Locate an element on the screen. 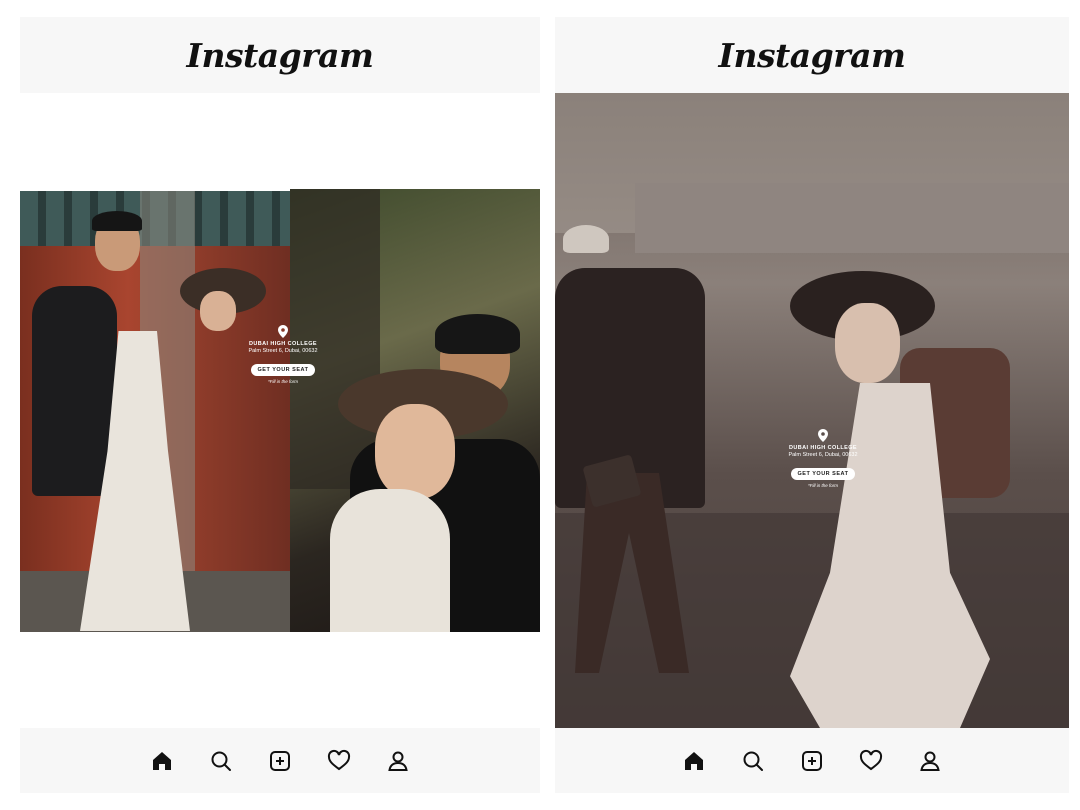  post-photo-brick-wall is located at coordinates (155, 411).